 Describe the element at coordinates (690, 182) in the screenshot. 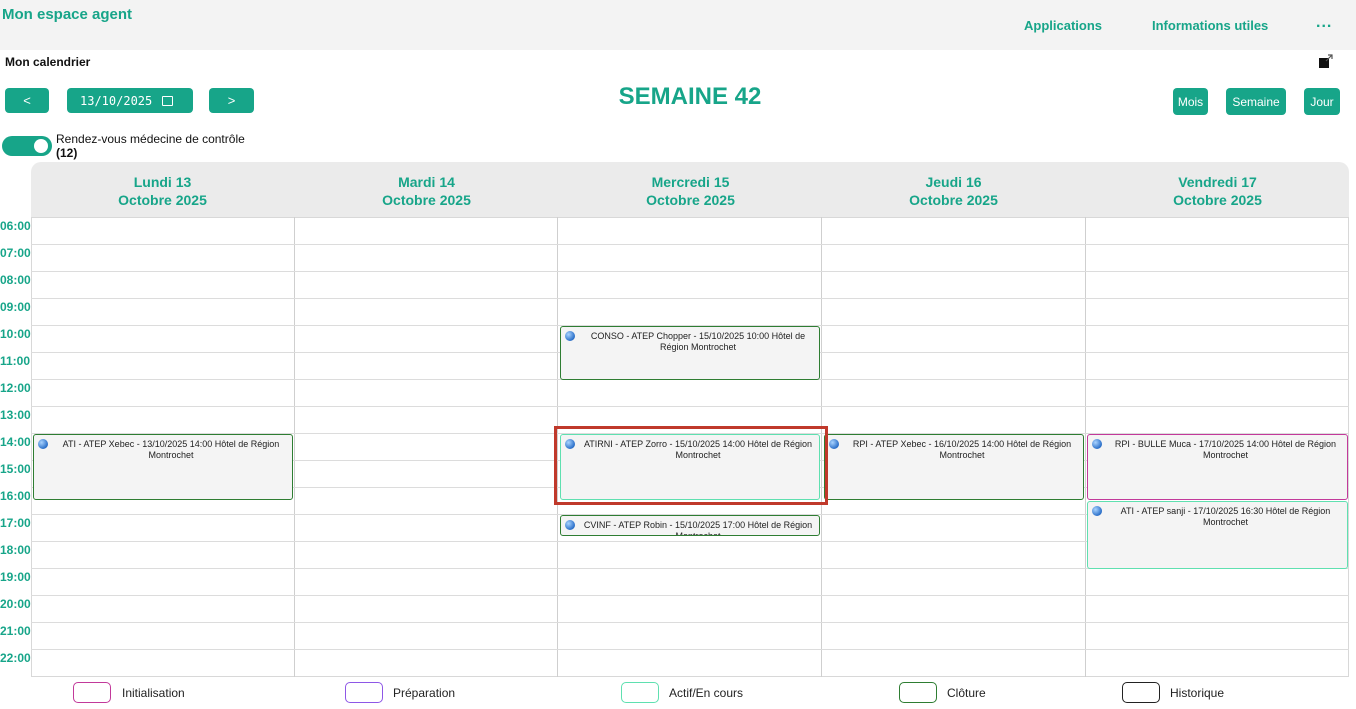

I see `day-name: Mercredi 15` at that location.